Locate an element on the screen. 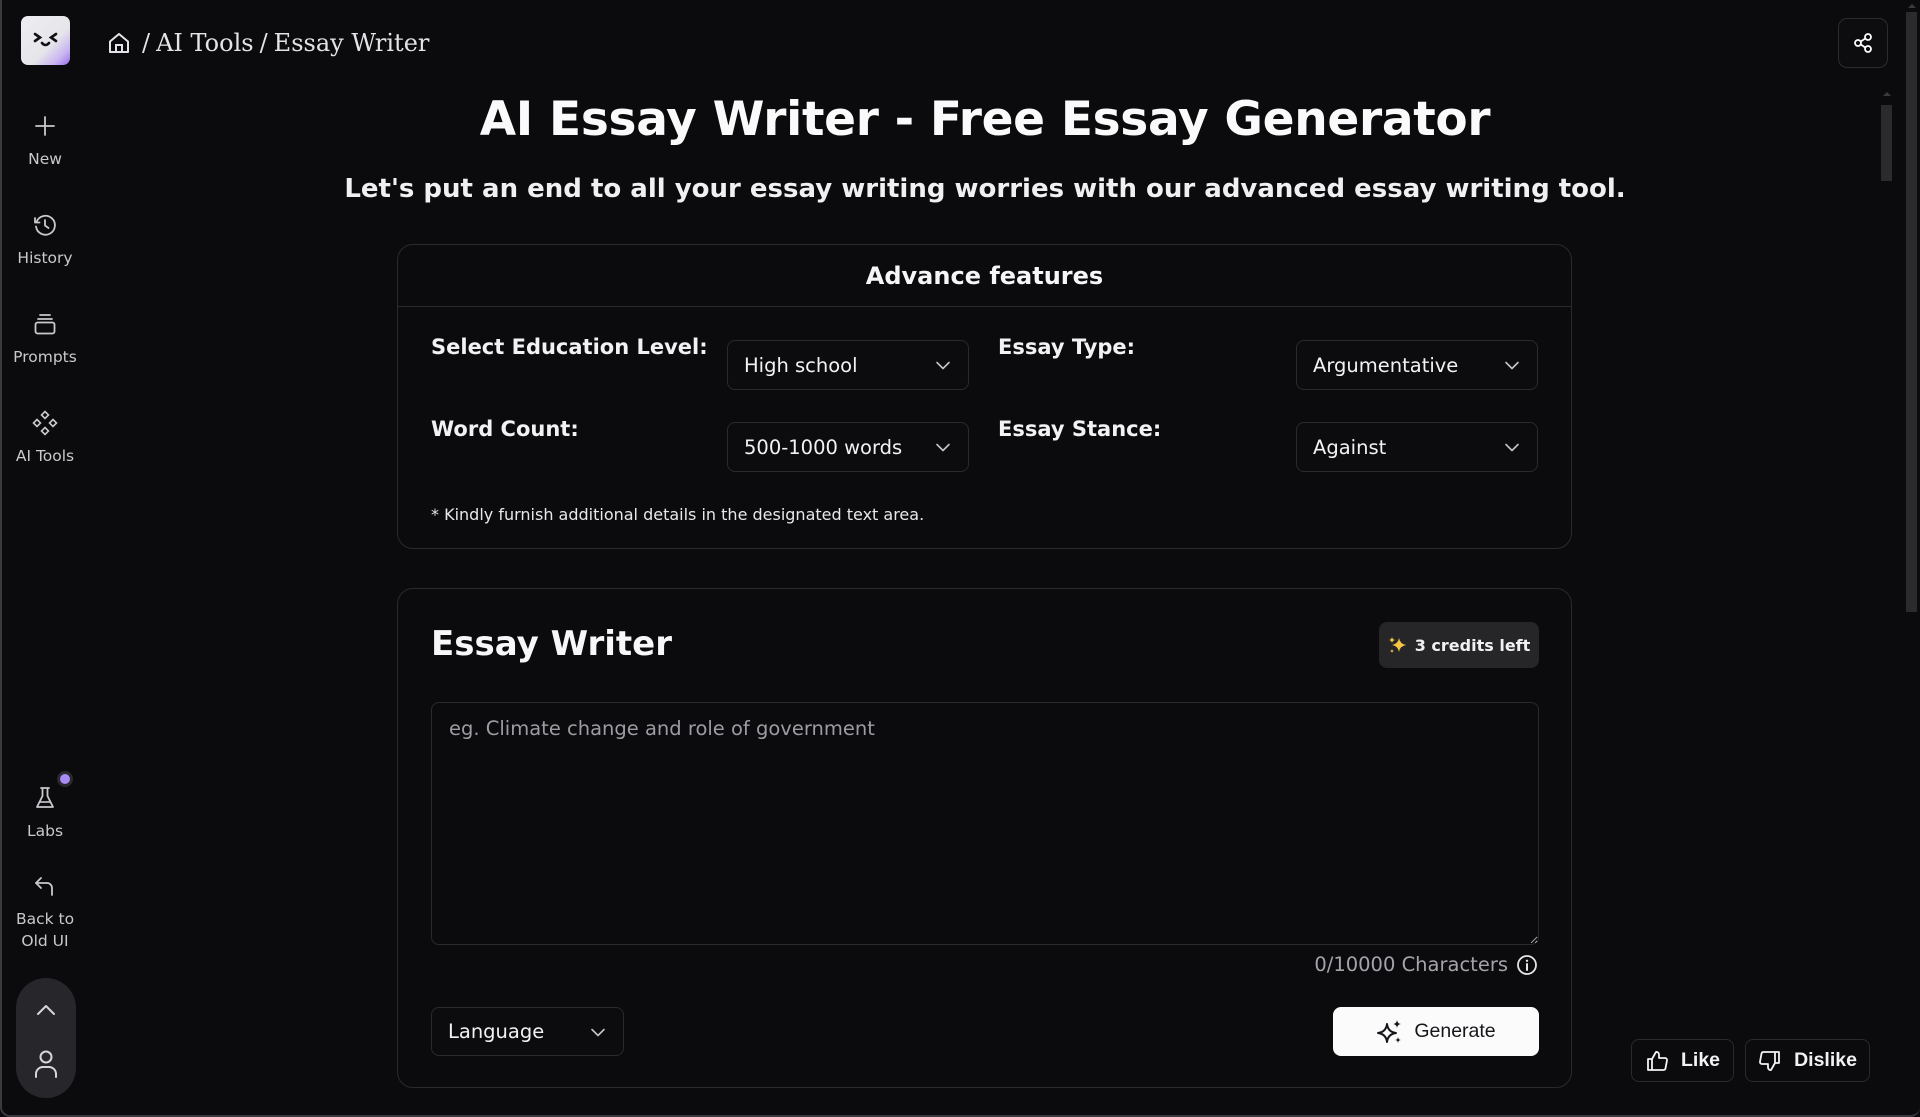 The image size is (1920, 1117). outer-scrollbar-thumb is located at coordinates (1911, 312).